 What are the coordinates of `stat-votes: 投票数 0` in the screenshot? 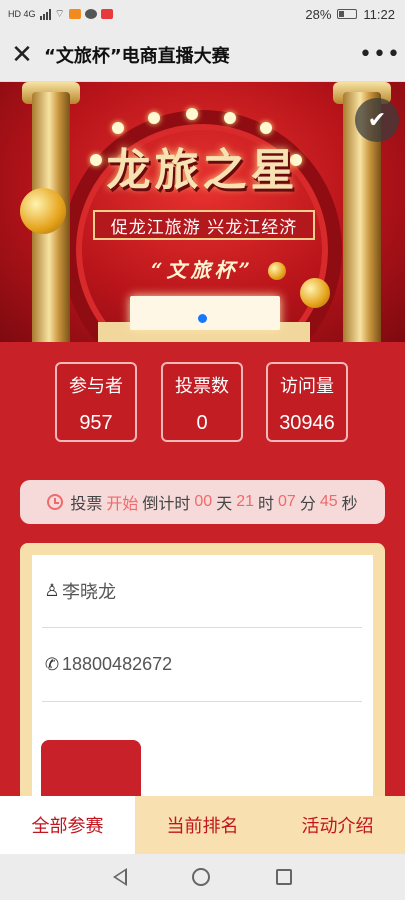 It's located at (202, 402).